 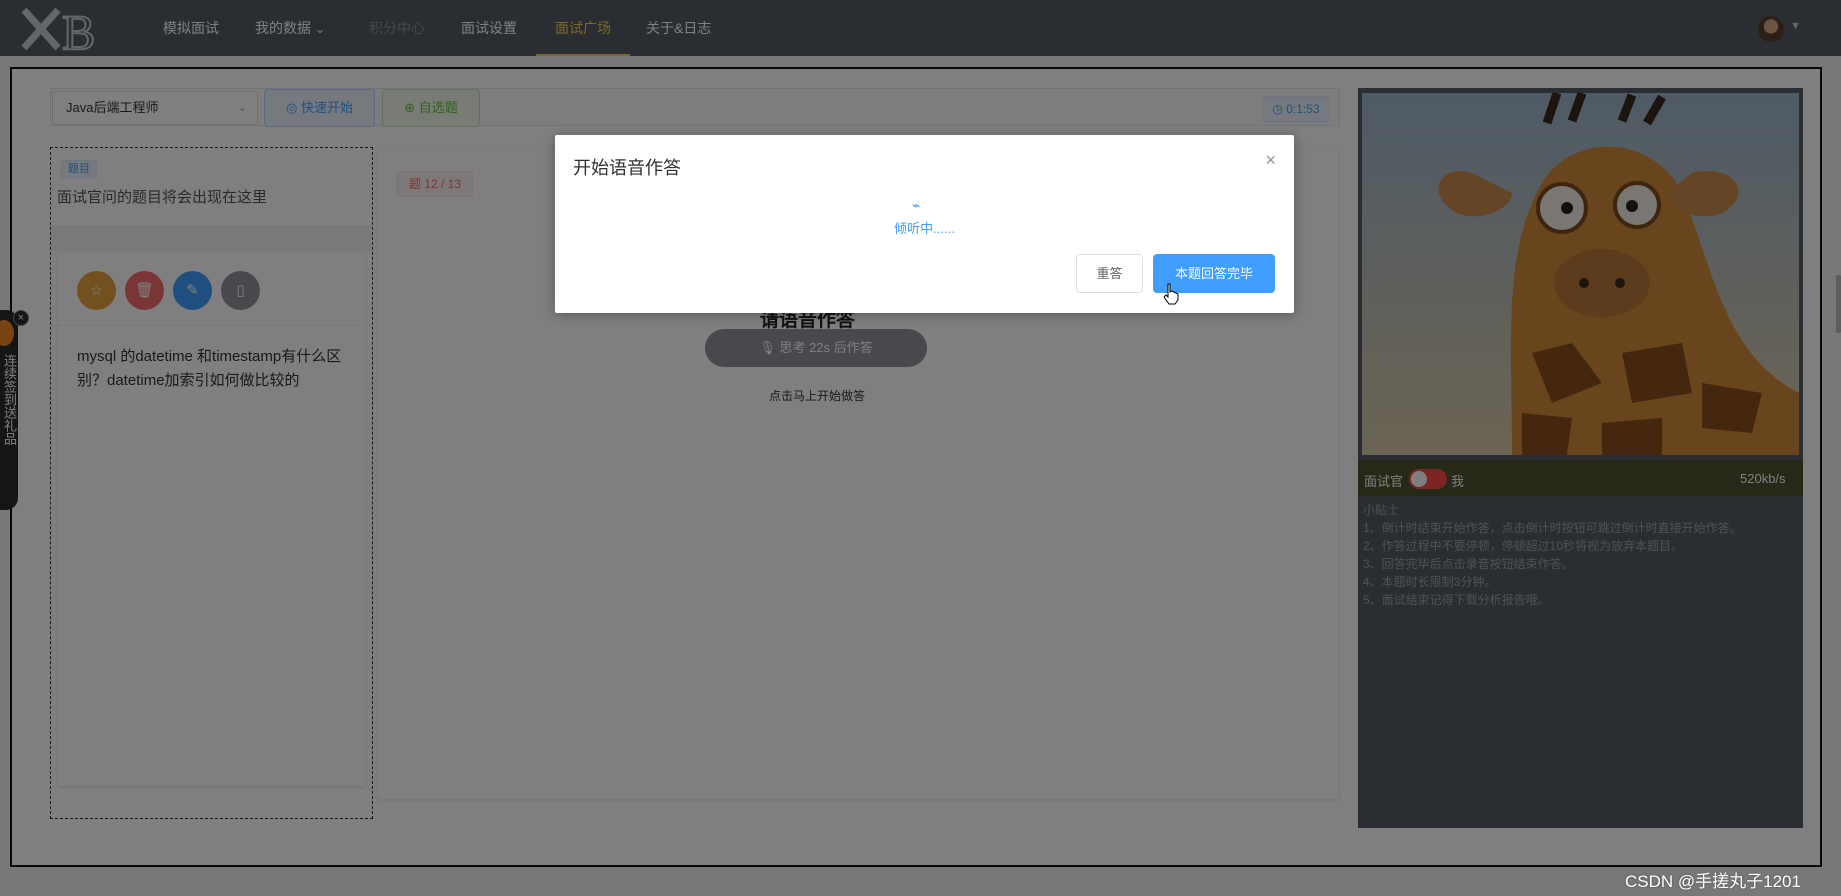 I want to click on voice-answer-dialog: 开始语音作答 × ⌁ 倾听中...... 重答 本题回答完毕, so click(x=924, y=224).